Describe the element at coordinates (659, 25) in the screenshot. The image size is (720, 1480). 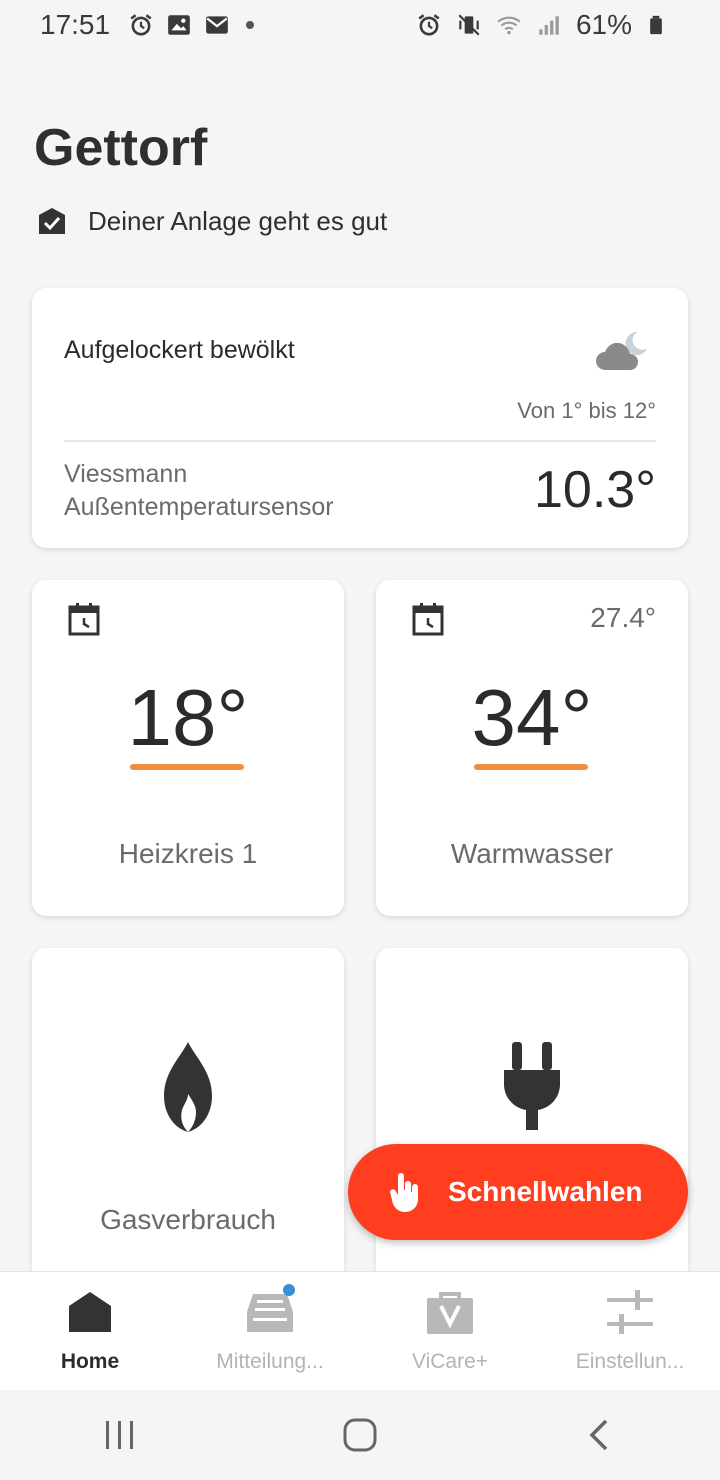
I see `battery-icon` at that location.